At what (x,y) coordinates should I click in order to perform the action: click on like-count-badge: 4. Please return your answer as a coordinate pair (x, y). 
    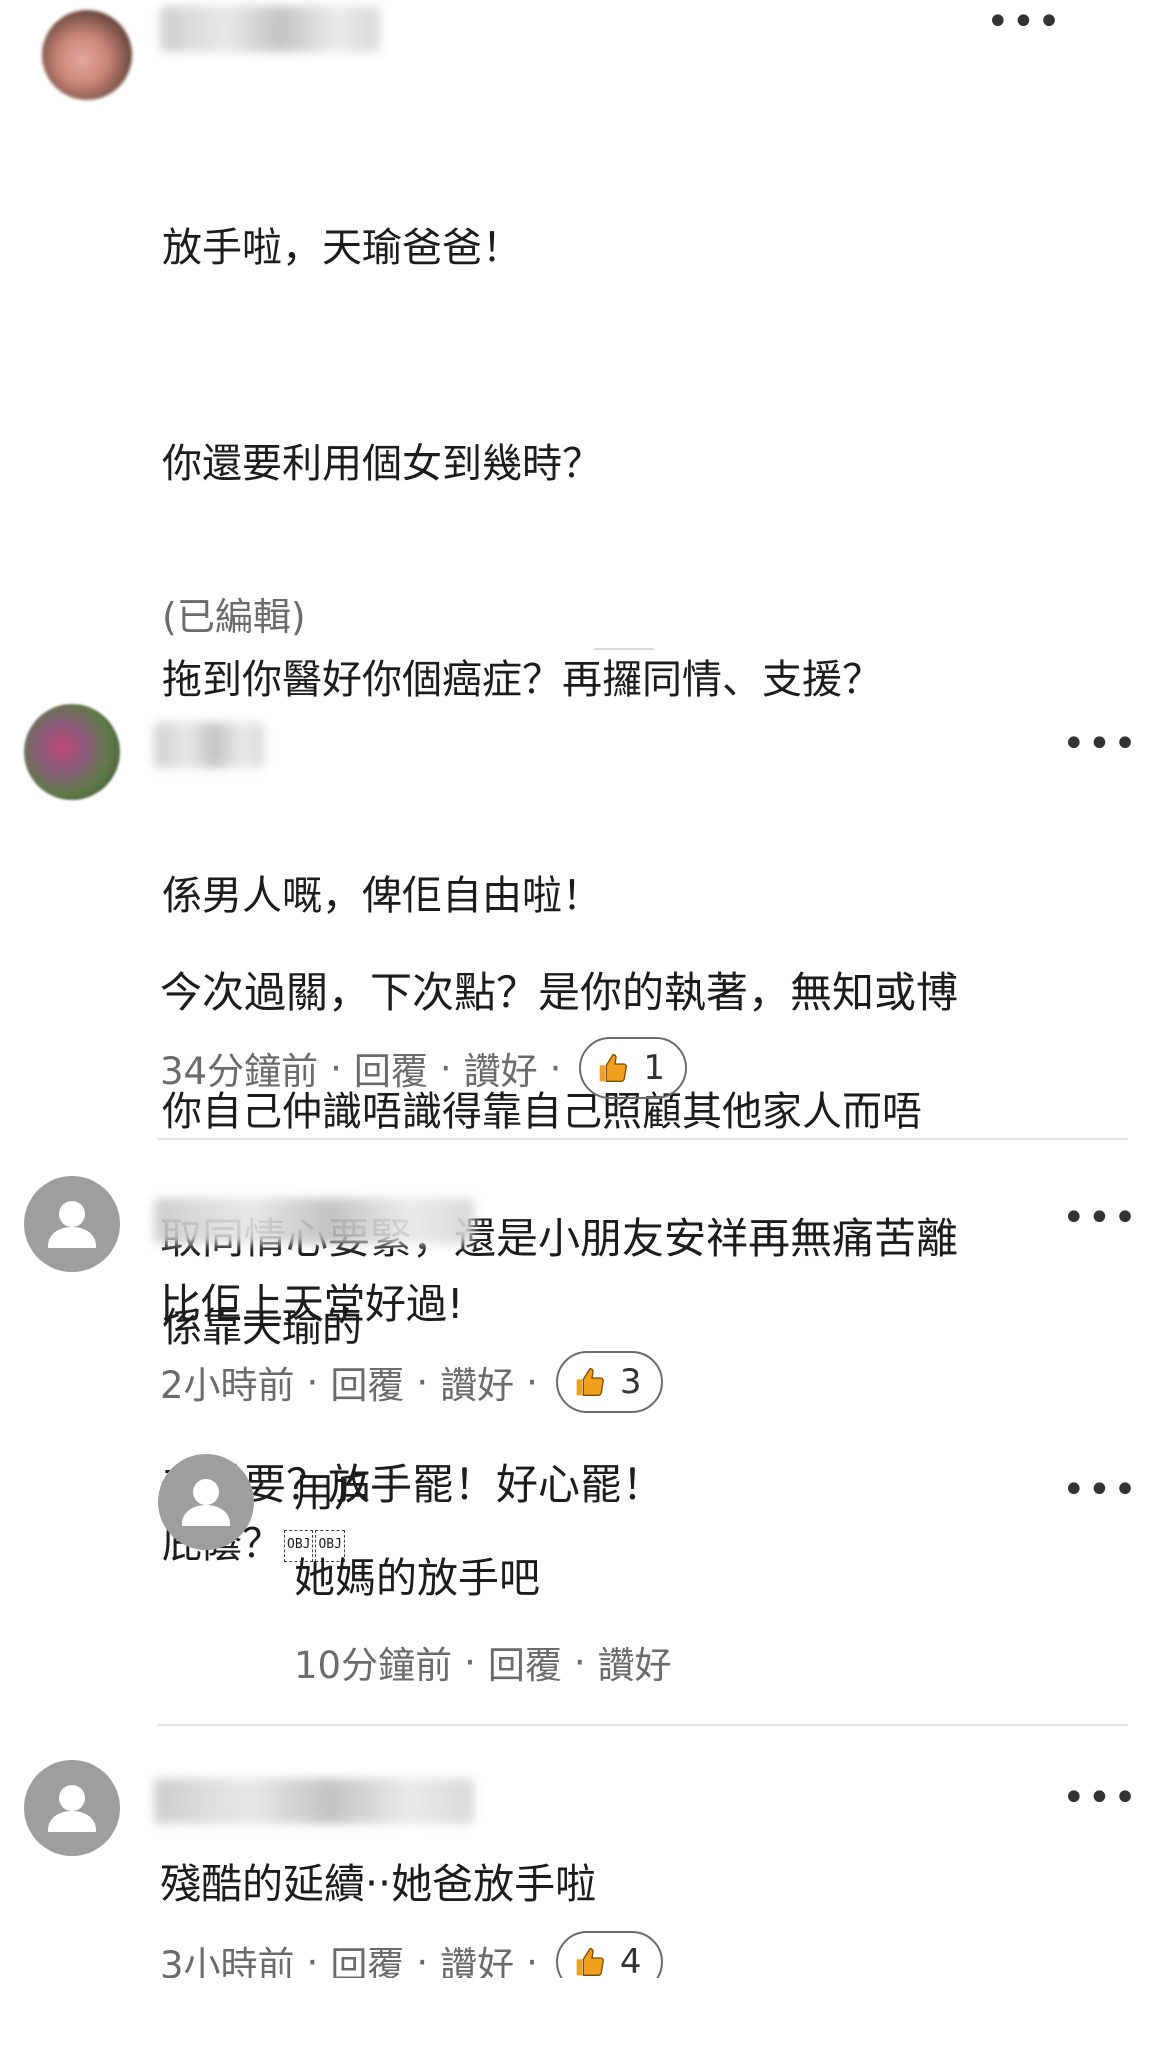
    Looking at the image, I should click on (609, 1954).